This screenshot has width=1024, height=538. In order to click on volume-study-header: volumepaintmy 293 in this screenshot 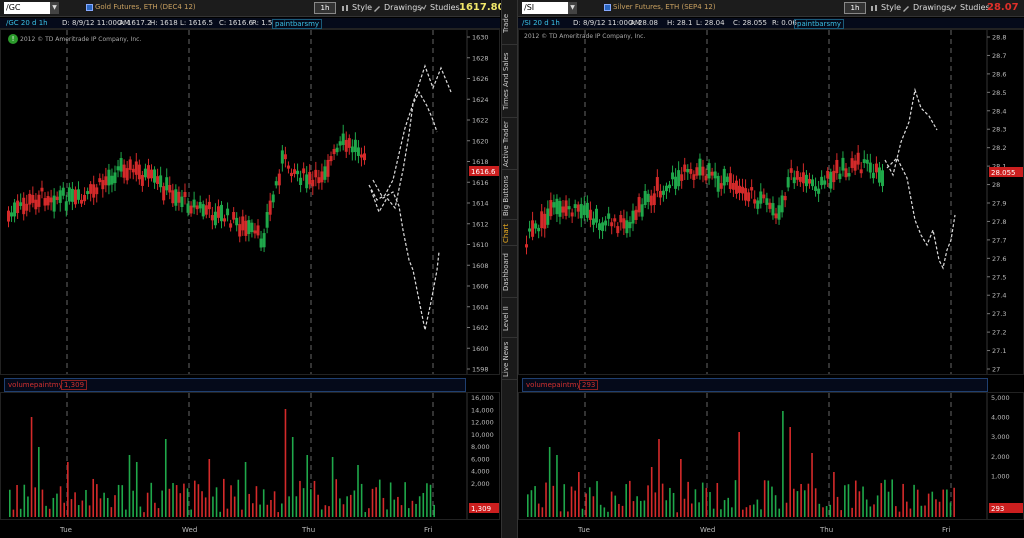, I will do `click(755, 385)`.